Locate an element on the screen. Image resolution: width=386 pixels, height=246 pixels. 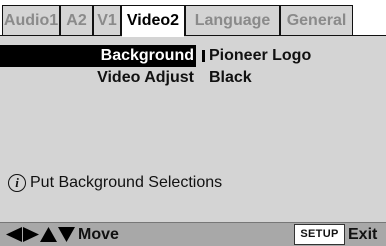
move-label: Move is located at coordinates (98, 234).